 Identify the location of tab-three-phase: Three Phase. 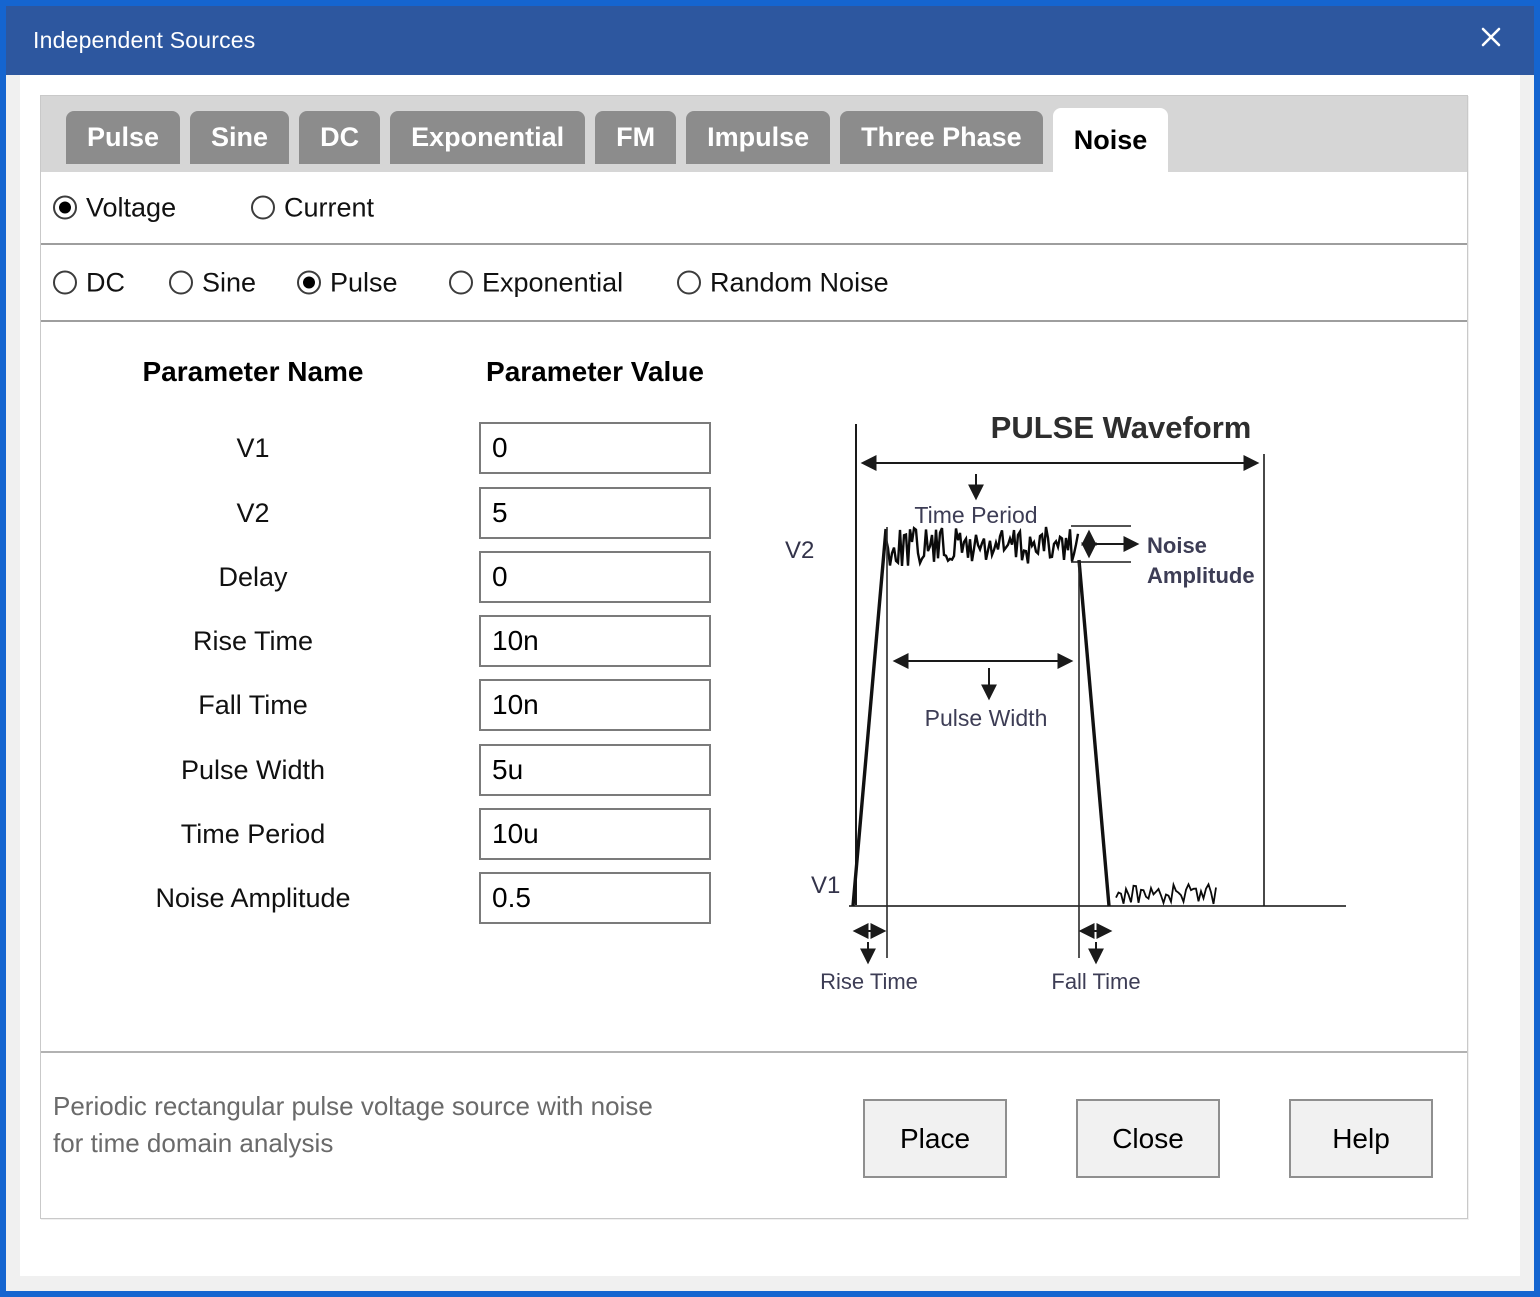
(941, 137).